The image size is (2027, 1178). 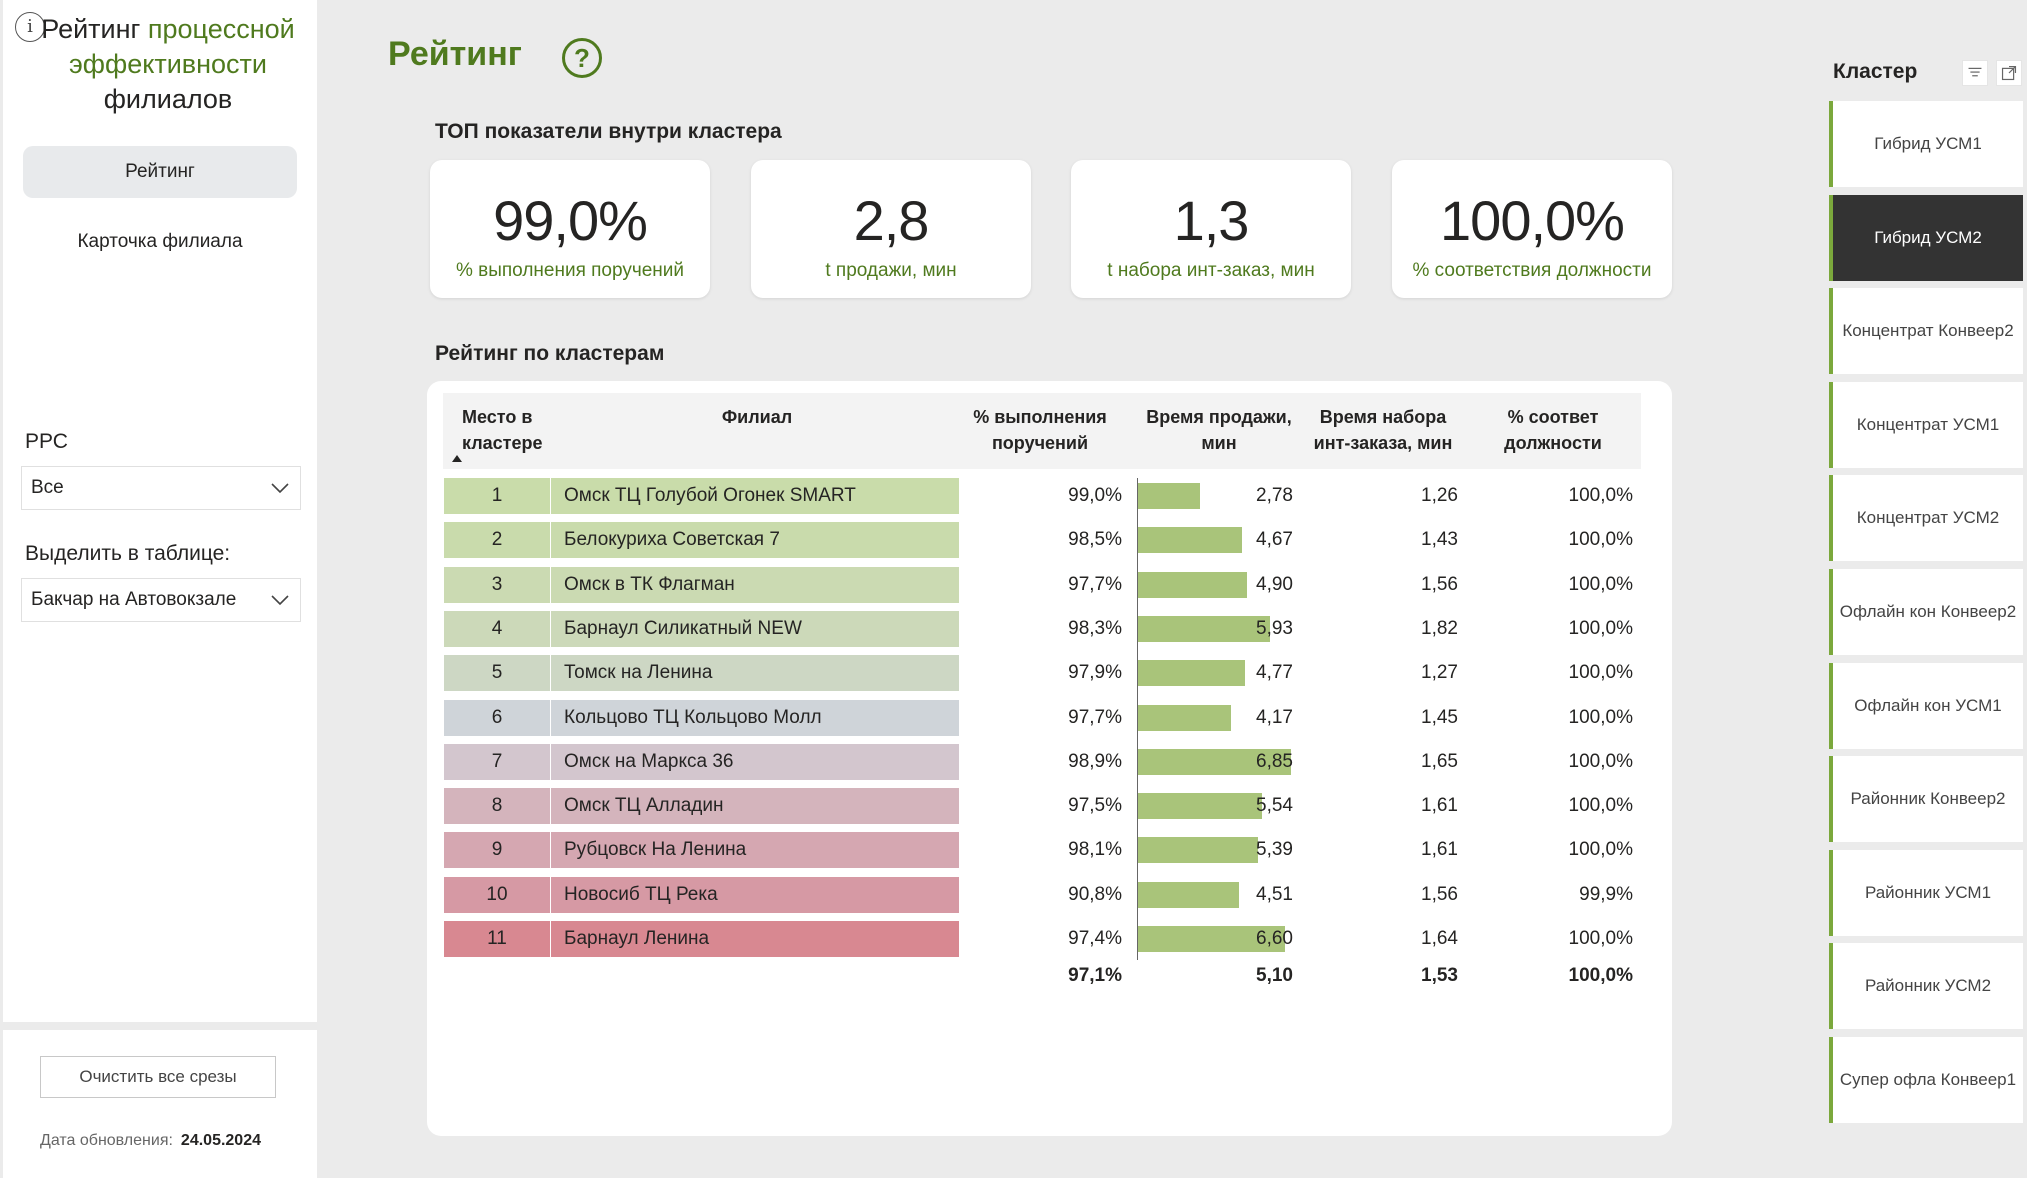 What do you see at coordinates (1095, 540) in the screenshot?
I see `completion-cell: 98,5%` at bounding box center [1095, 540].